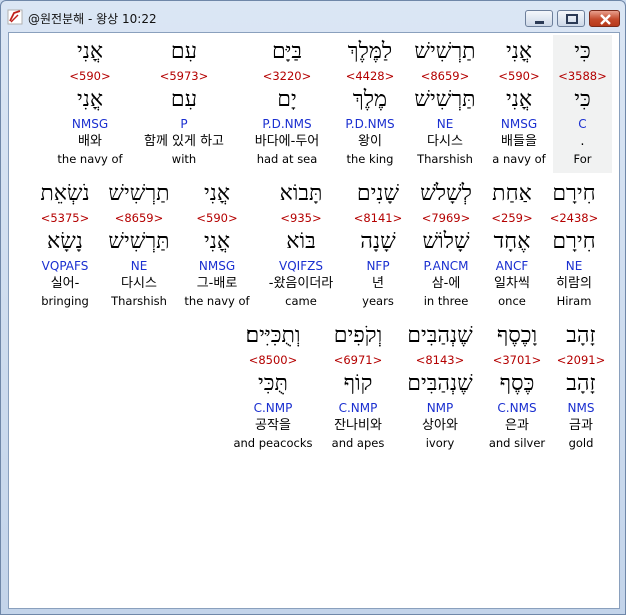 This screenshot has height=615, width=626. I want to click on hebrew-word: זָהָב, so click(581, 335).